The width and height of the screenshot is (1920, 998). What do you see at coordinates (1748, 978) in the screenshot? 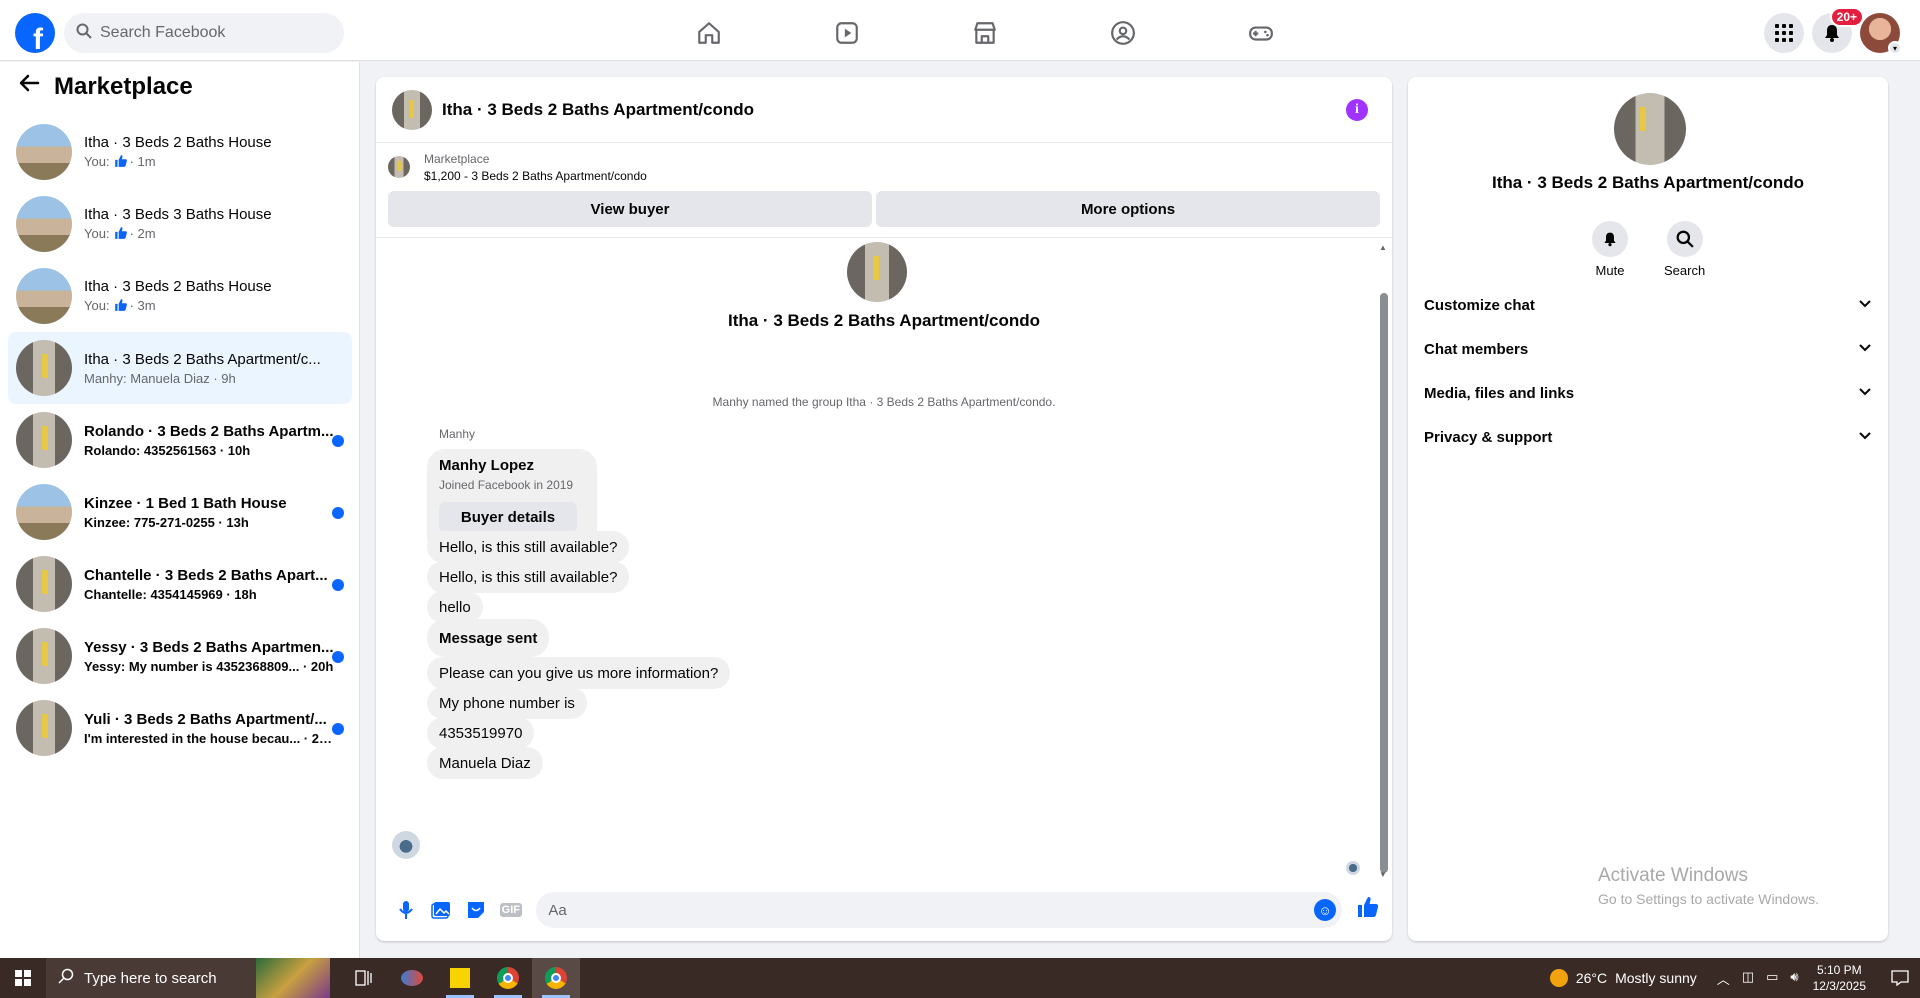
I see `meet-icon: ◫` at bounding box center [1748, 978].